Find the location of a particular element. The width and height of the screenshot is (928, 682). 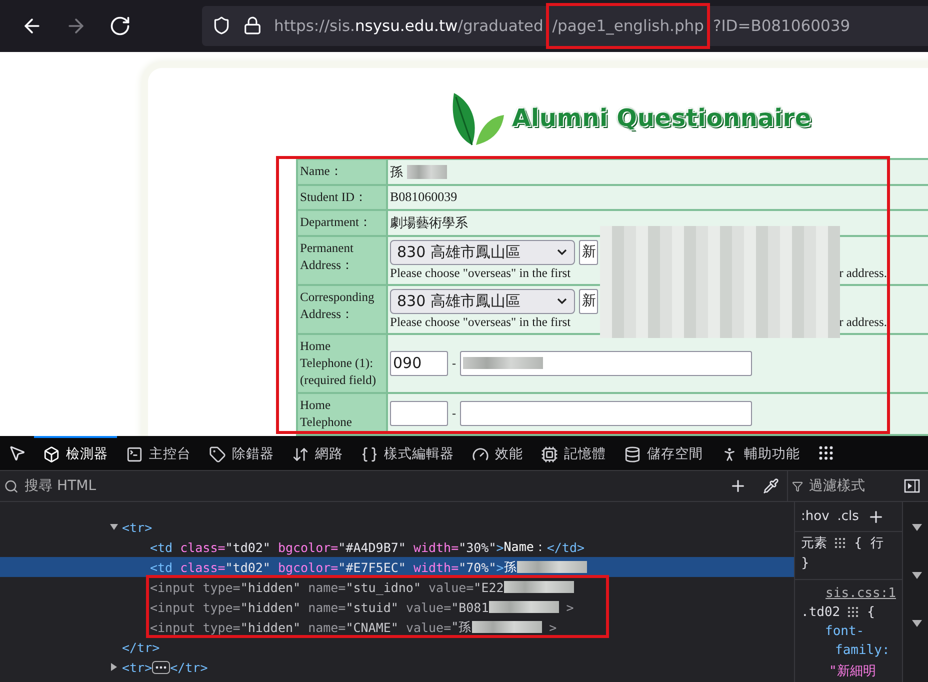

field-value: 孫 is located at coordinates (396, 171).